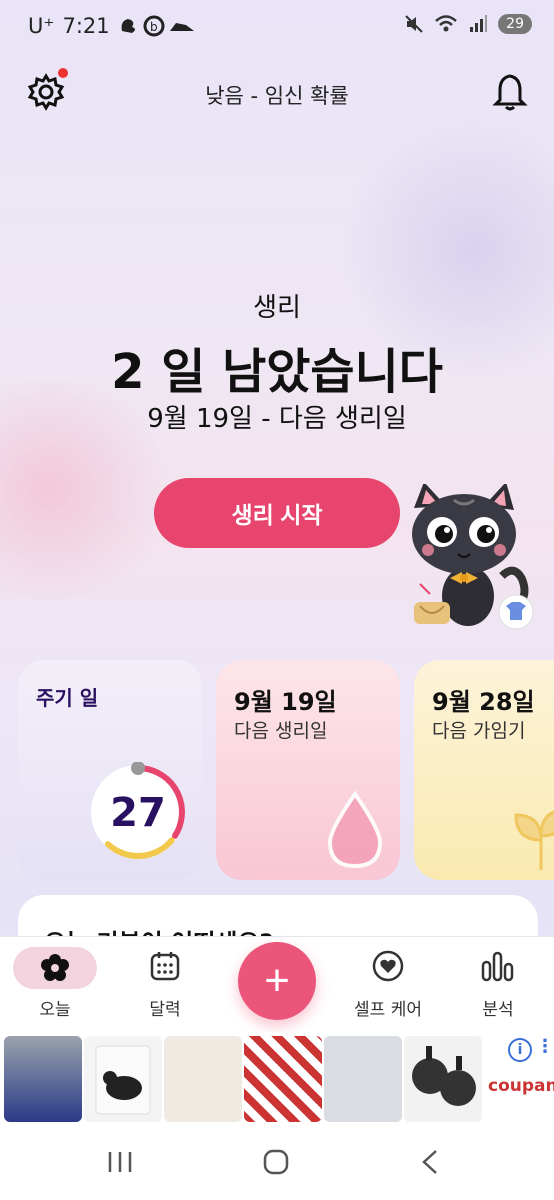 The image size is (554, 1200). I want to click on home-icon, so click(276, 1162).